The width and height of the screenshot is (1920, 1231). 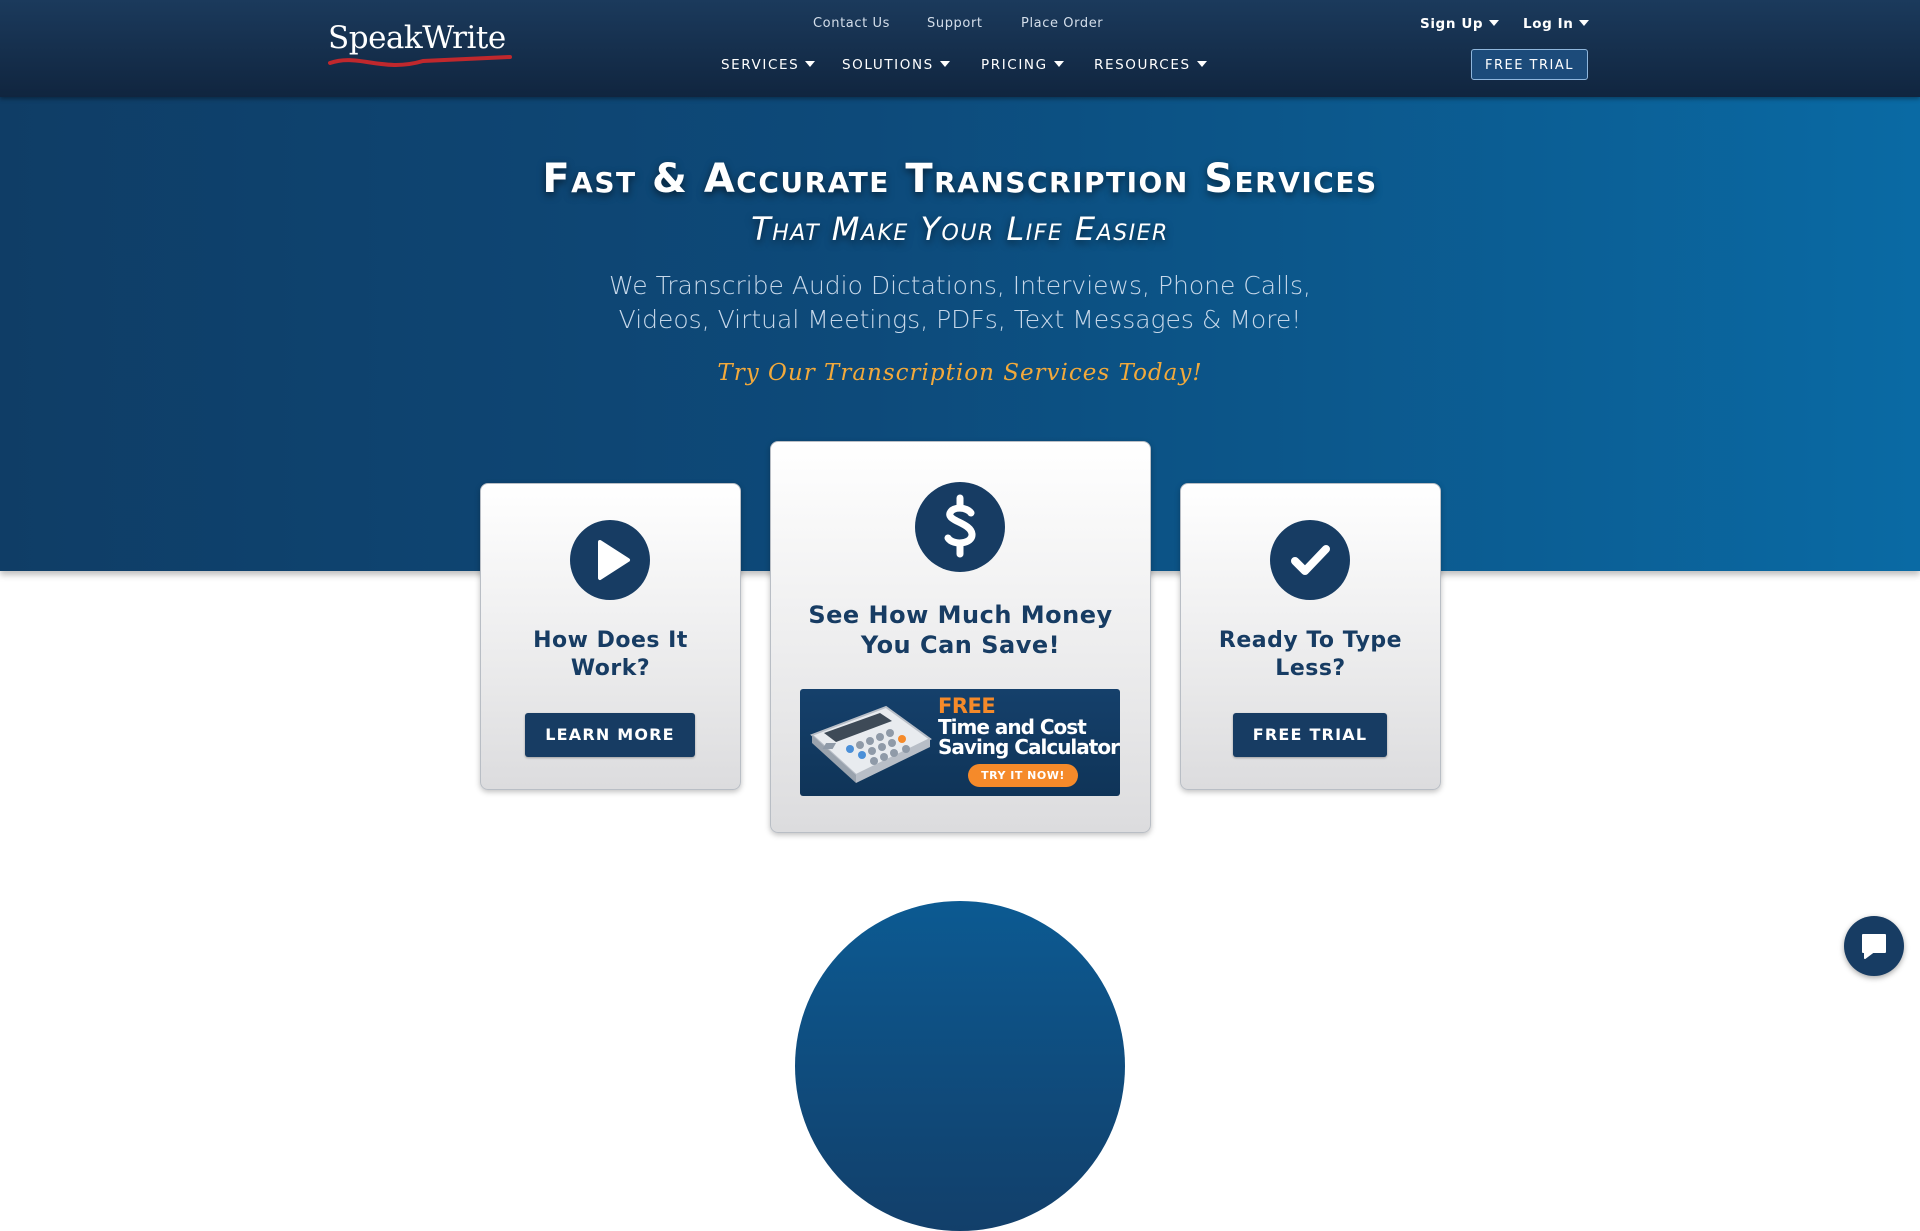 What do you see at coordinates (960, 615) in the screenshot?
I see `savings-title-line-1: See How Much Money` at bounding box center [960, 615].